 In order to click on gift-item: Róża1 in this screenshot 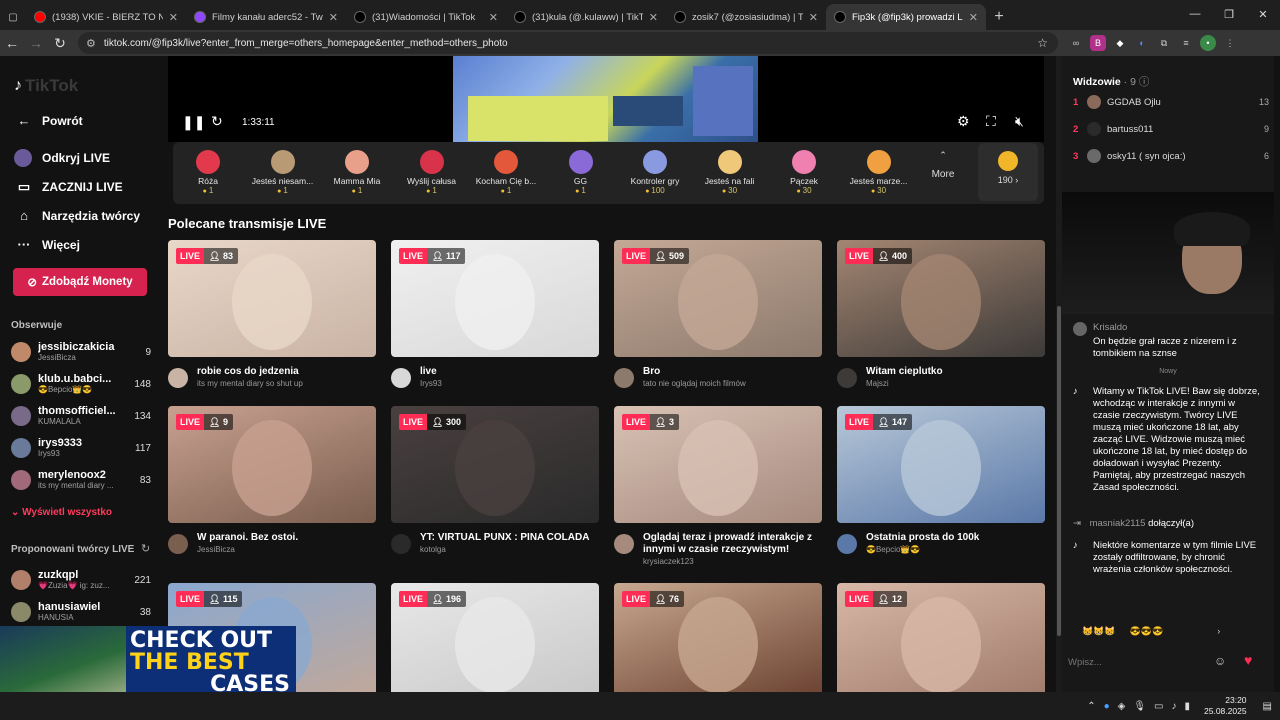, I will do `click(208, 170)`.